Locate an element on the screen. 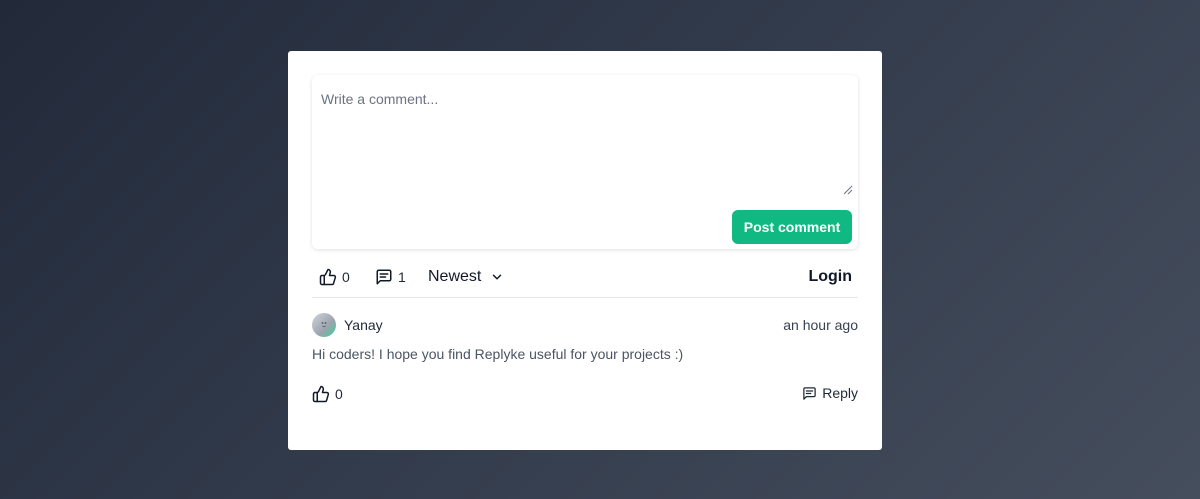  reply-label: Reply is located at coordinates (840, 393).